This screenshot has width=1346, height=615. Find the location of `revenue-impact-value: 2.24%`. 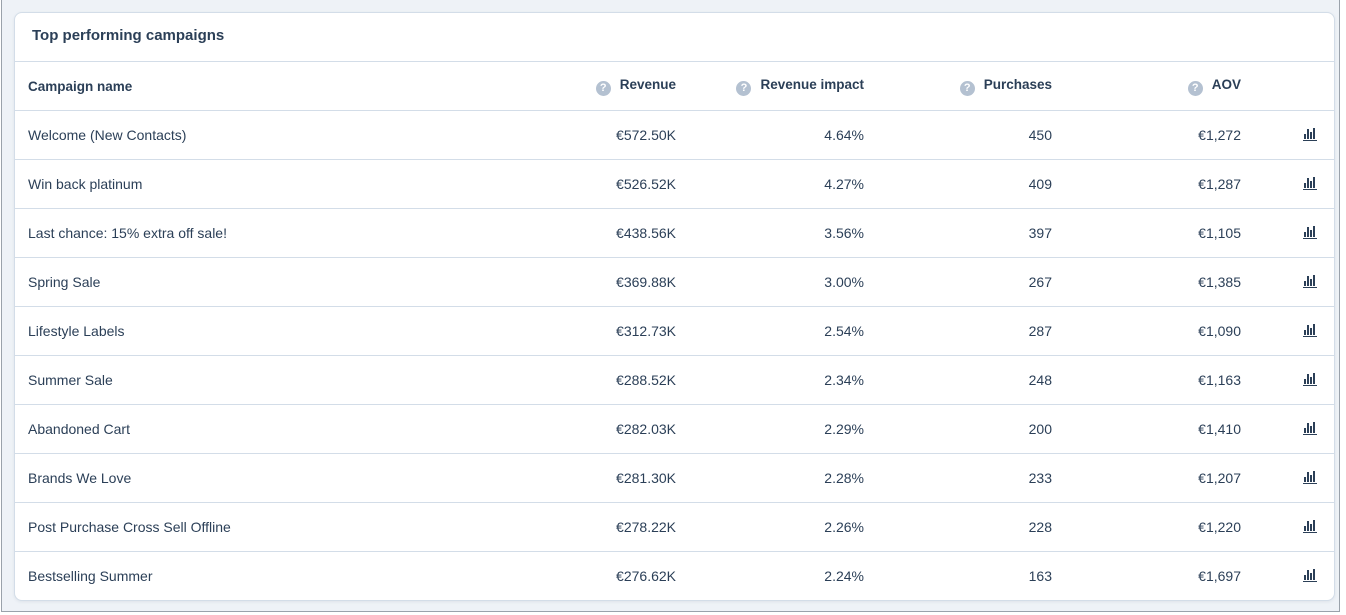

revenue-impact-value: 2.24% is located at coordinates (844, 576).